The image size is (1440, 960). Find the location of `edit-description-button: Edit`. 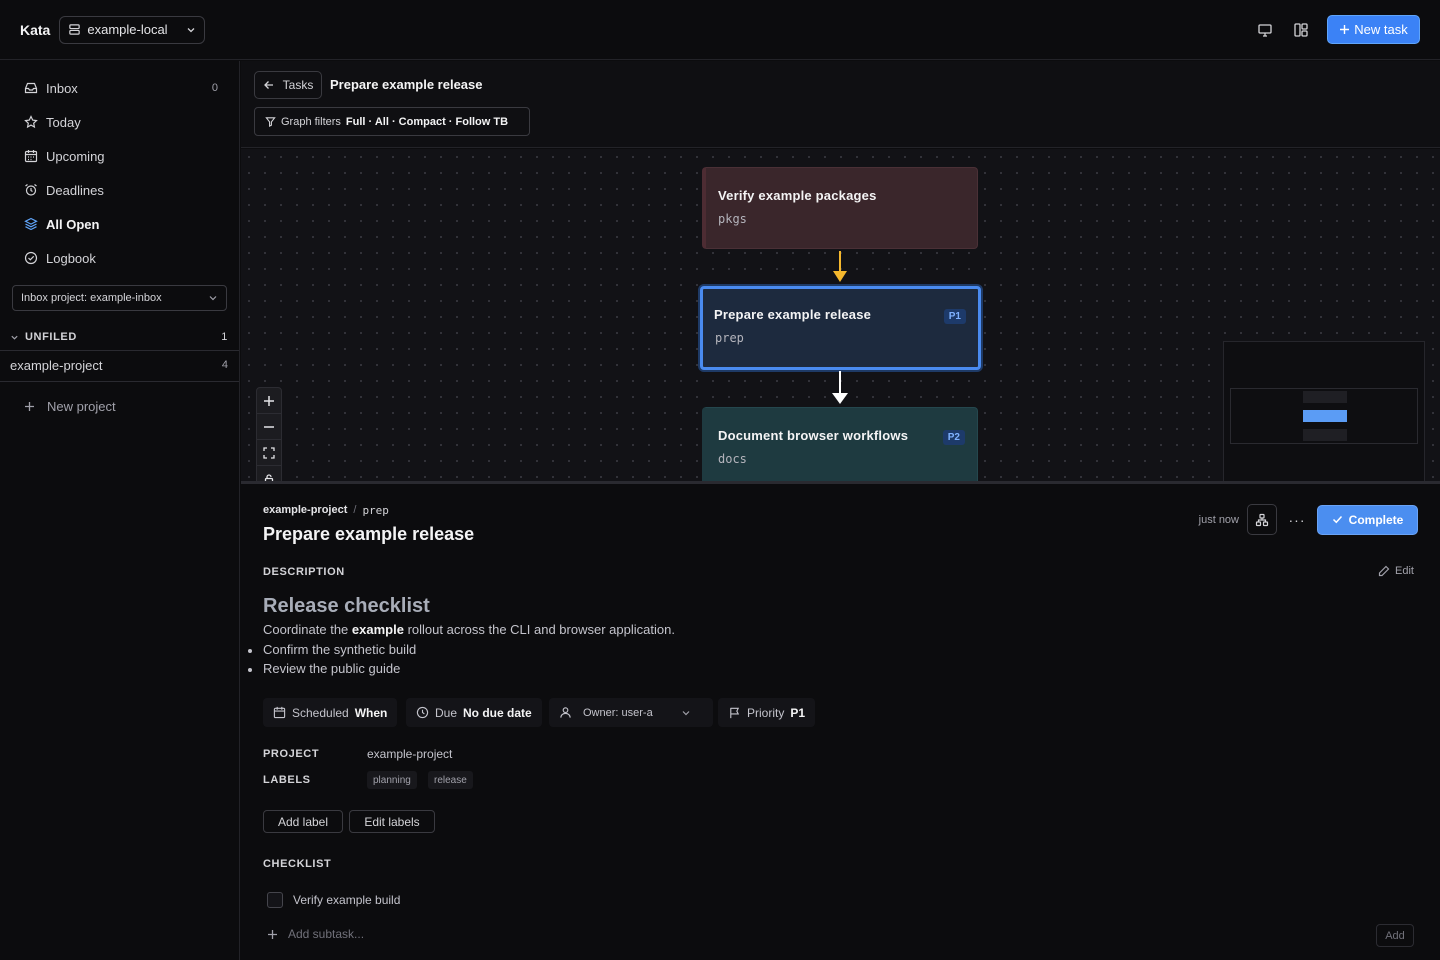

edit-description-button: Edit is located at coordinates (1396, 571).